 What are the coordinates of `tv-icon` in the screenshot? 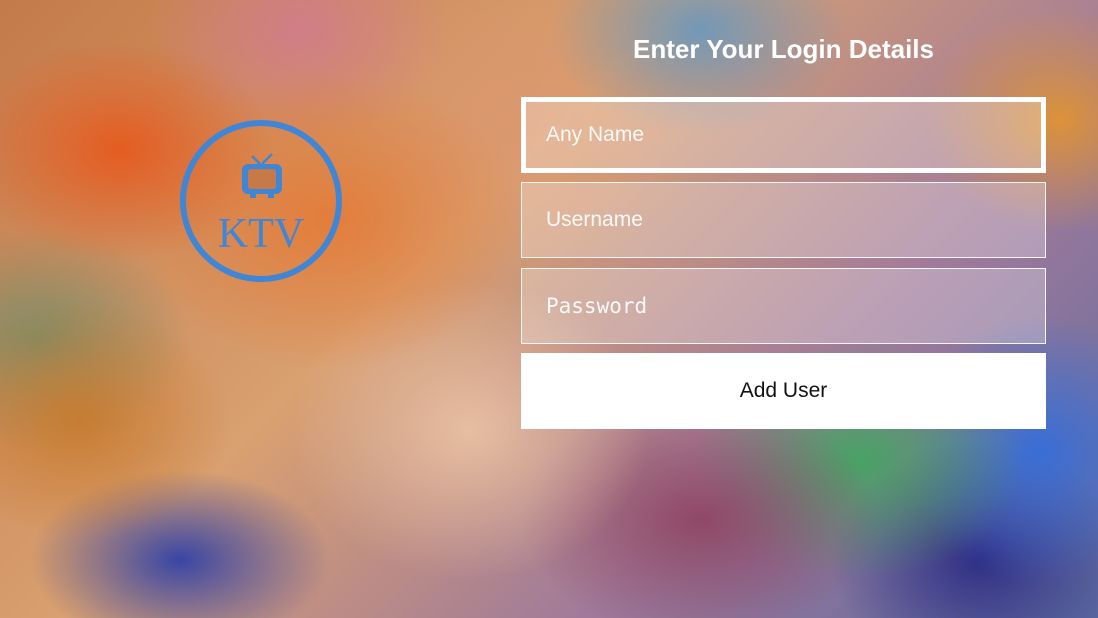 It's located at (262, 175).